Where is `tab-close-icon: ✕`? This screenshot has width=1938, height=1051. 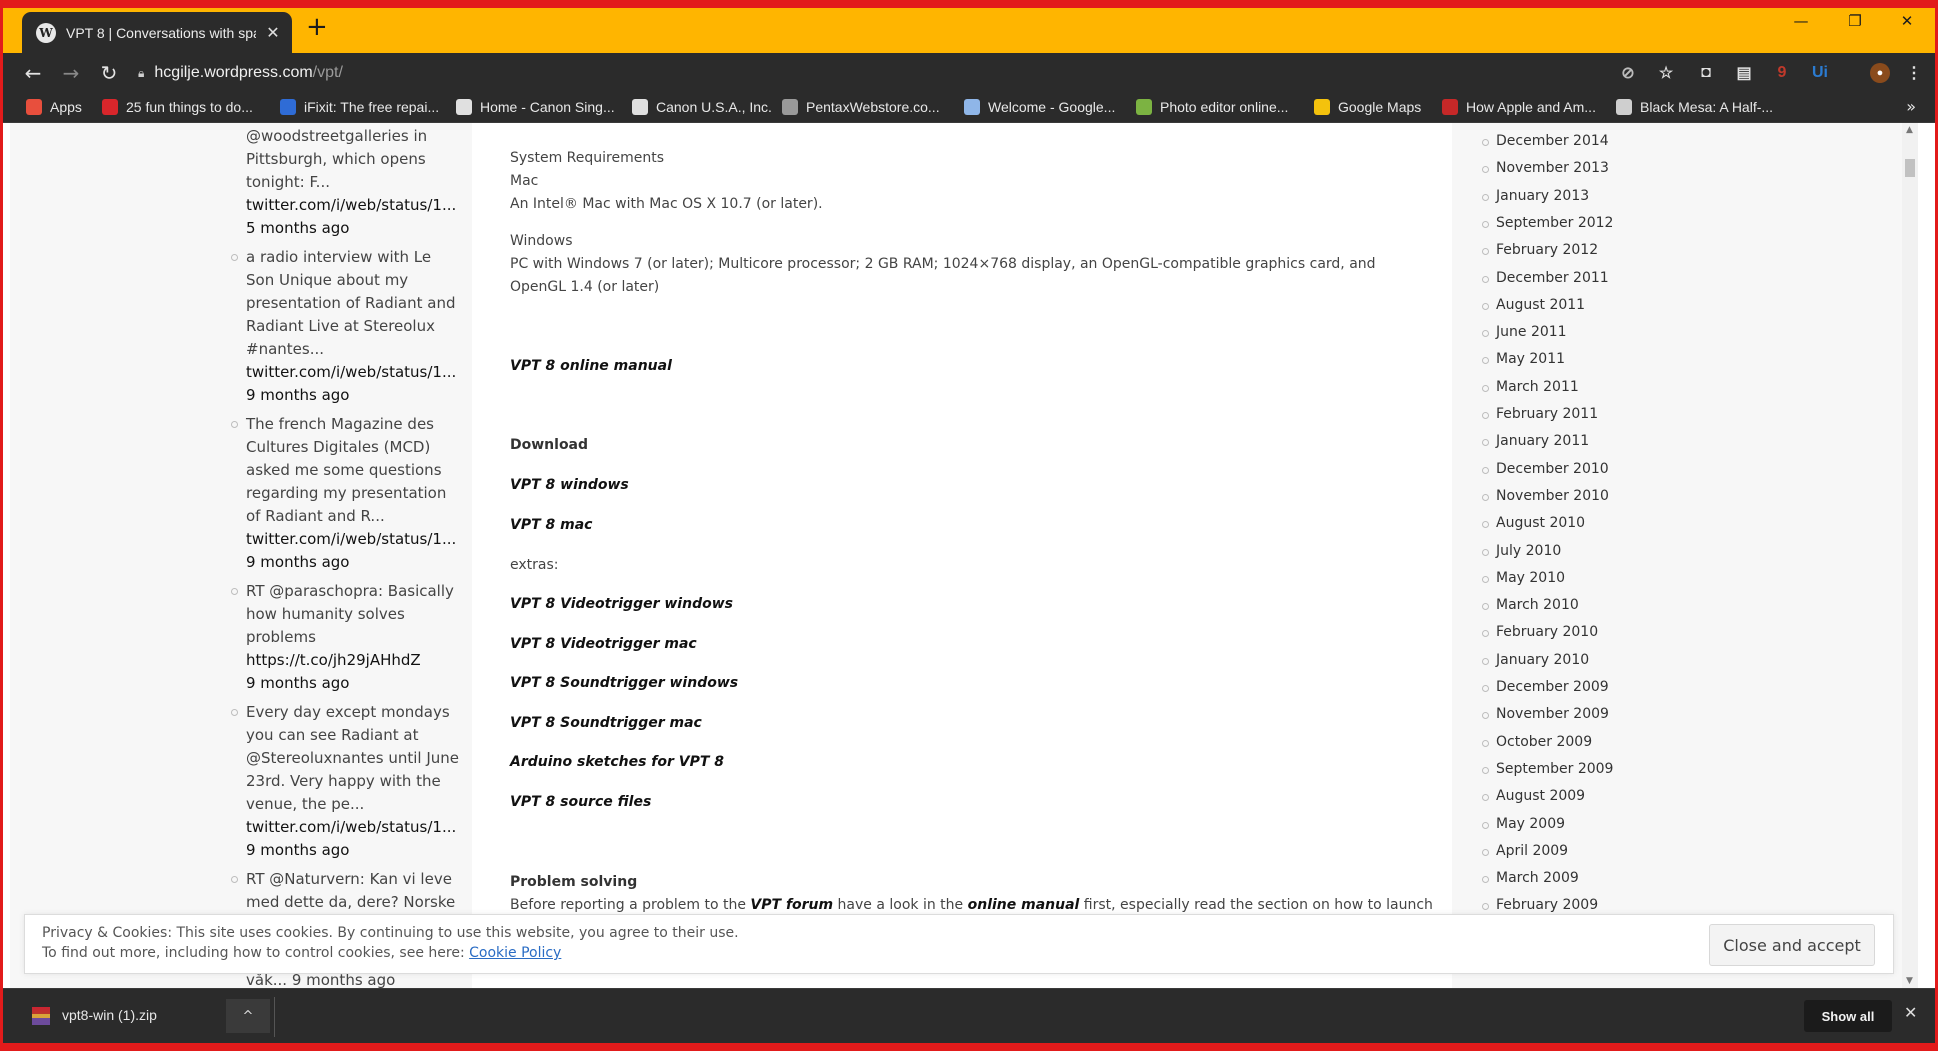 tab-close-icon: ✕ is located at coordinates (273, 32).